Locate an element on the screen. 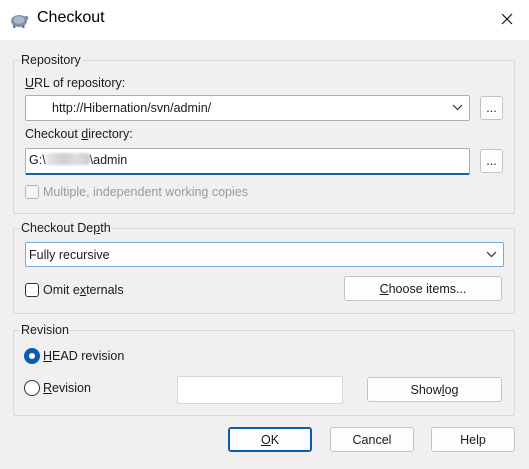 This screenshot has height=469, width=529. revision-label: Revision is located at coordinates (67, 388).